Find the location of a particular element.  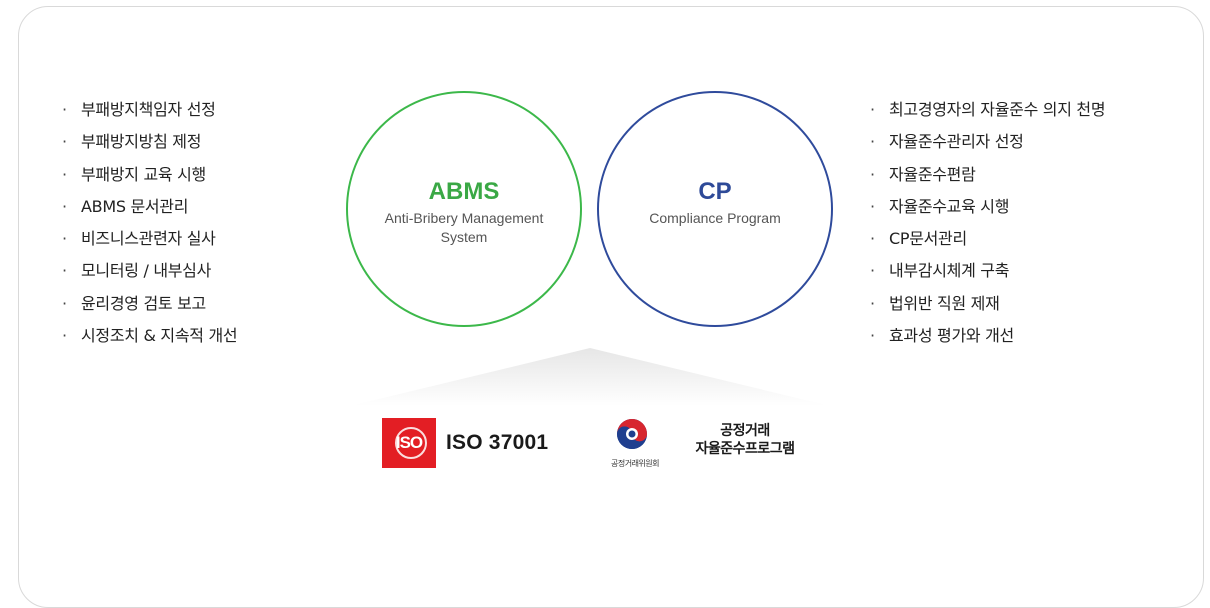

kftc-program-name: 공정거래 자율준수프로그램 is located at coordinates (745, 440).